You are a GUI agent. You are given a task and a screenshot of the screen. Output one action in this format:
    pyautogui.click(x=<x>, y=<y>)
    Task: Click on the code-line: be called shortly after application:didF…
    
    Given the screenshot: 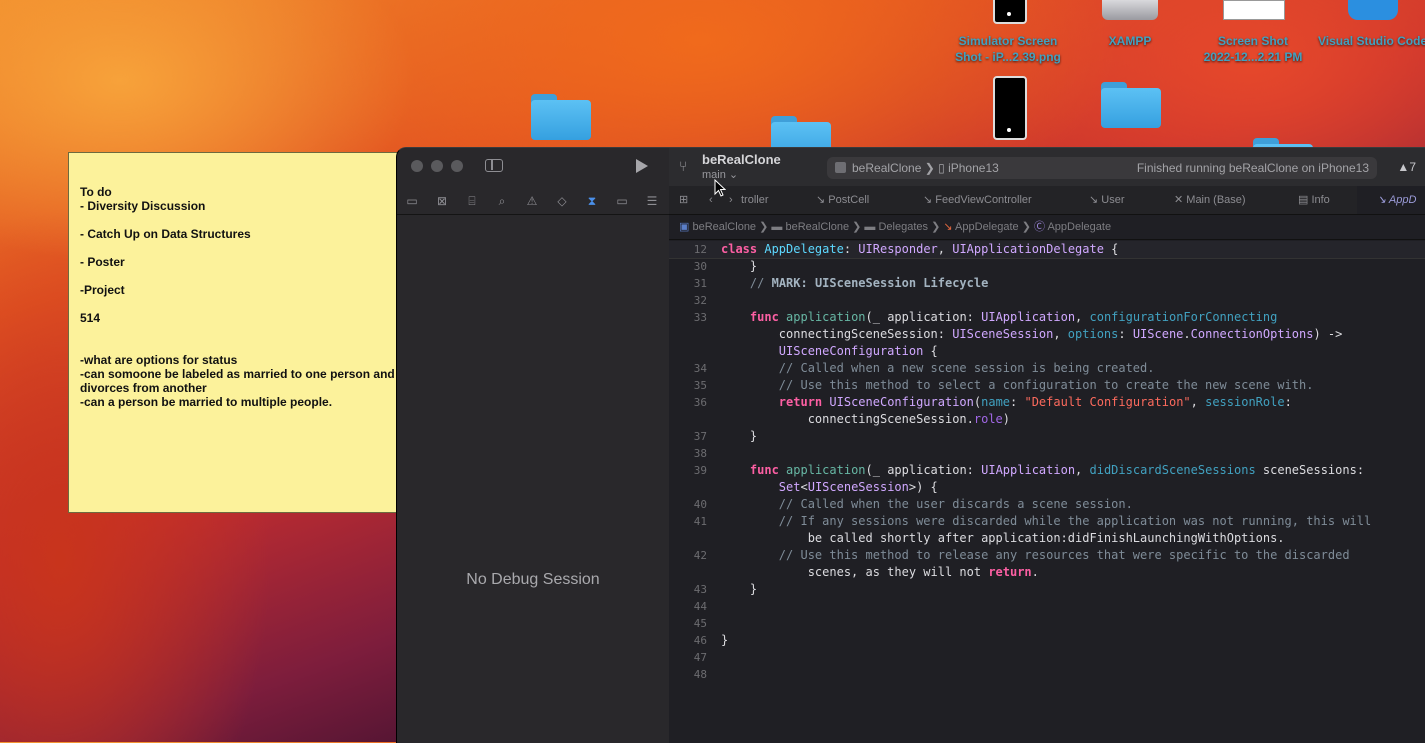 What is the action you would take?
    pyautogui.click(x=1047, y=538)
    